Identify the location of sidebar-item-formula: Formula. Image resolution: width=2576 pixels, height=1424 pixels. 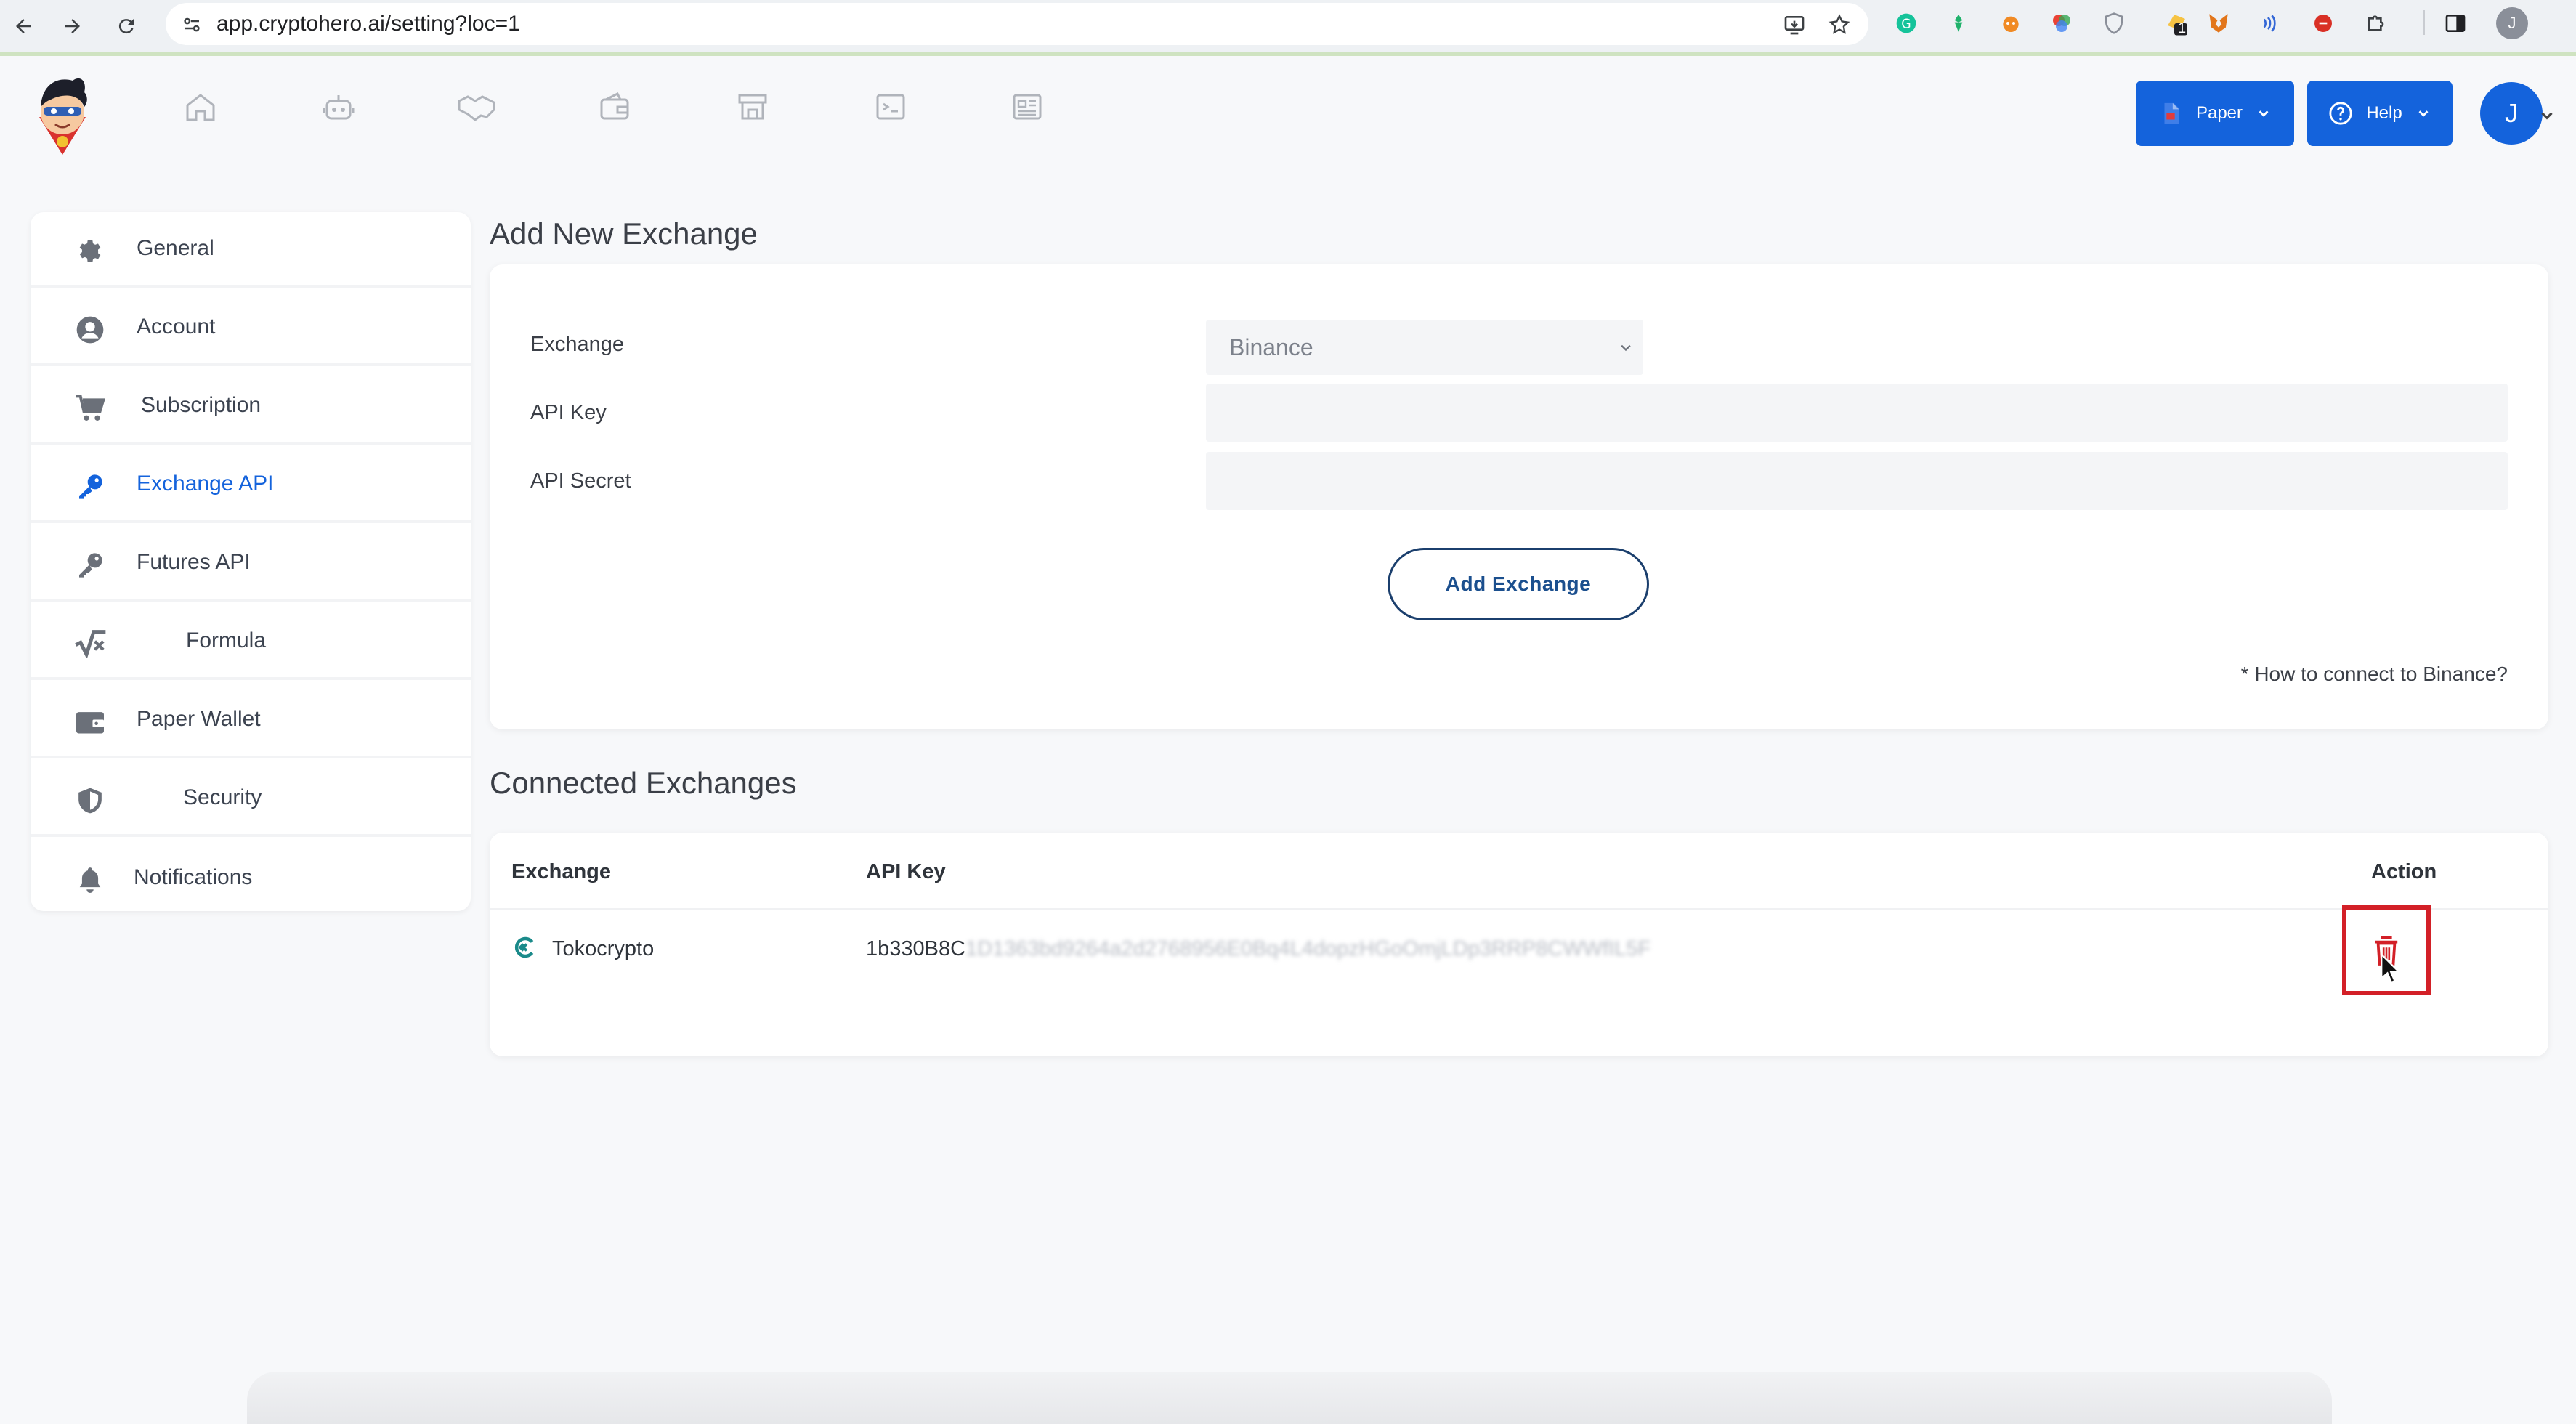
(251, 642).